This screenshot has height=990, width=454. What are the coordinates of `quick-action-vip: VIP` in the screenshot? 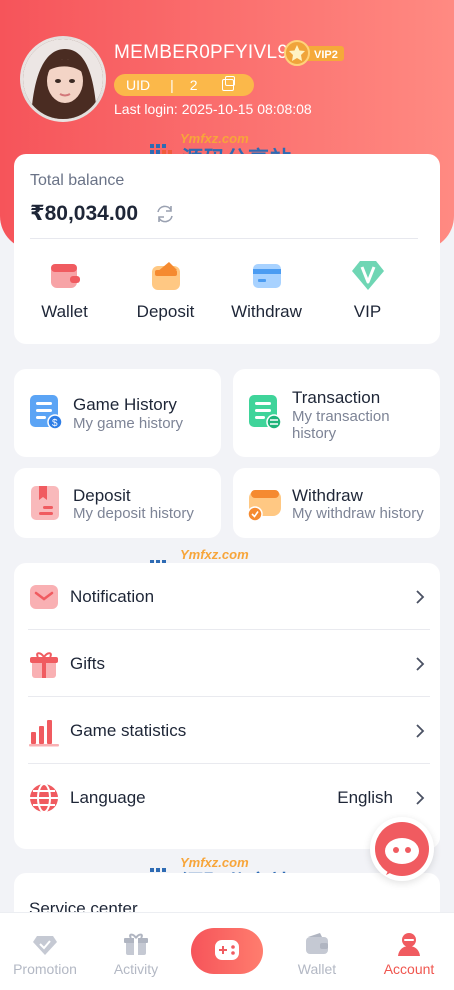 It's located at (367, 290).